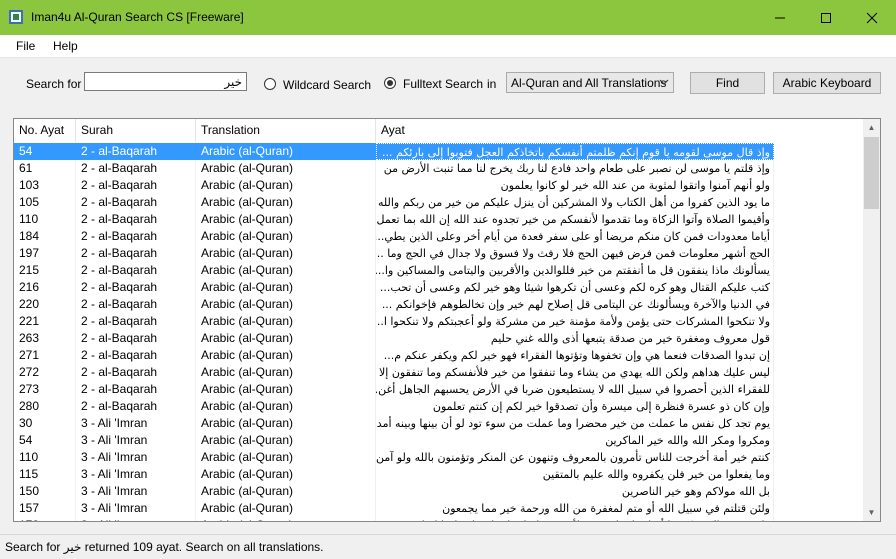 This screenshot has height=559, width=896. What do you see at coordinates (45, 130) in the screenshot?
I see `column-header-no-ayat: No. Ayat` at bounding box center [45, 130].